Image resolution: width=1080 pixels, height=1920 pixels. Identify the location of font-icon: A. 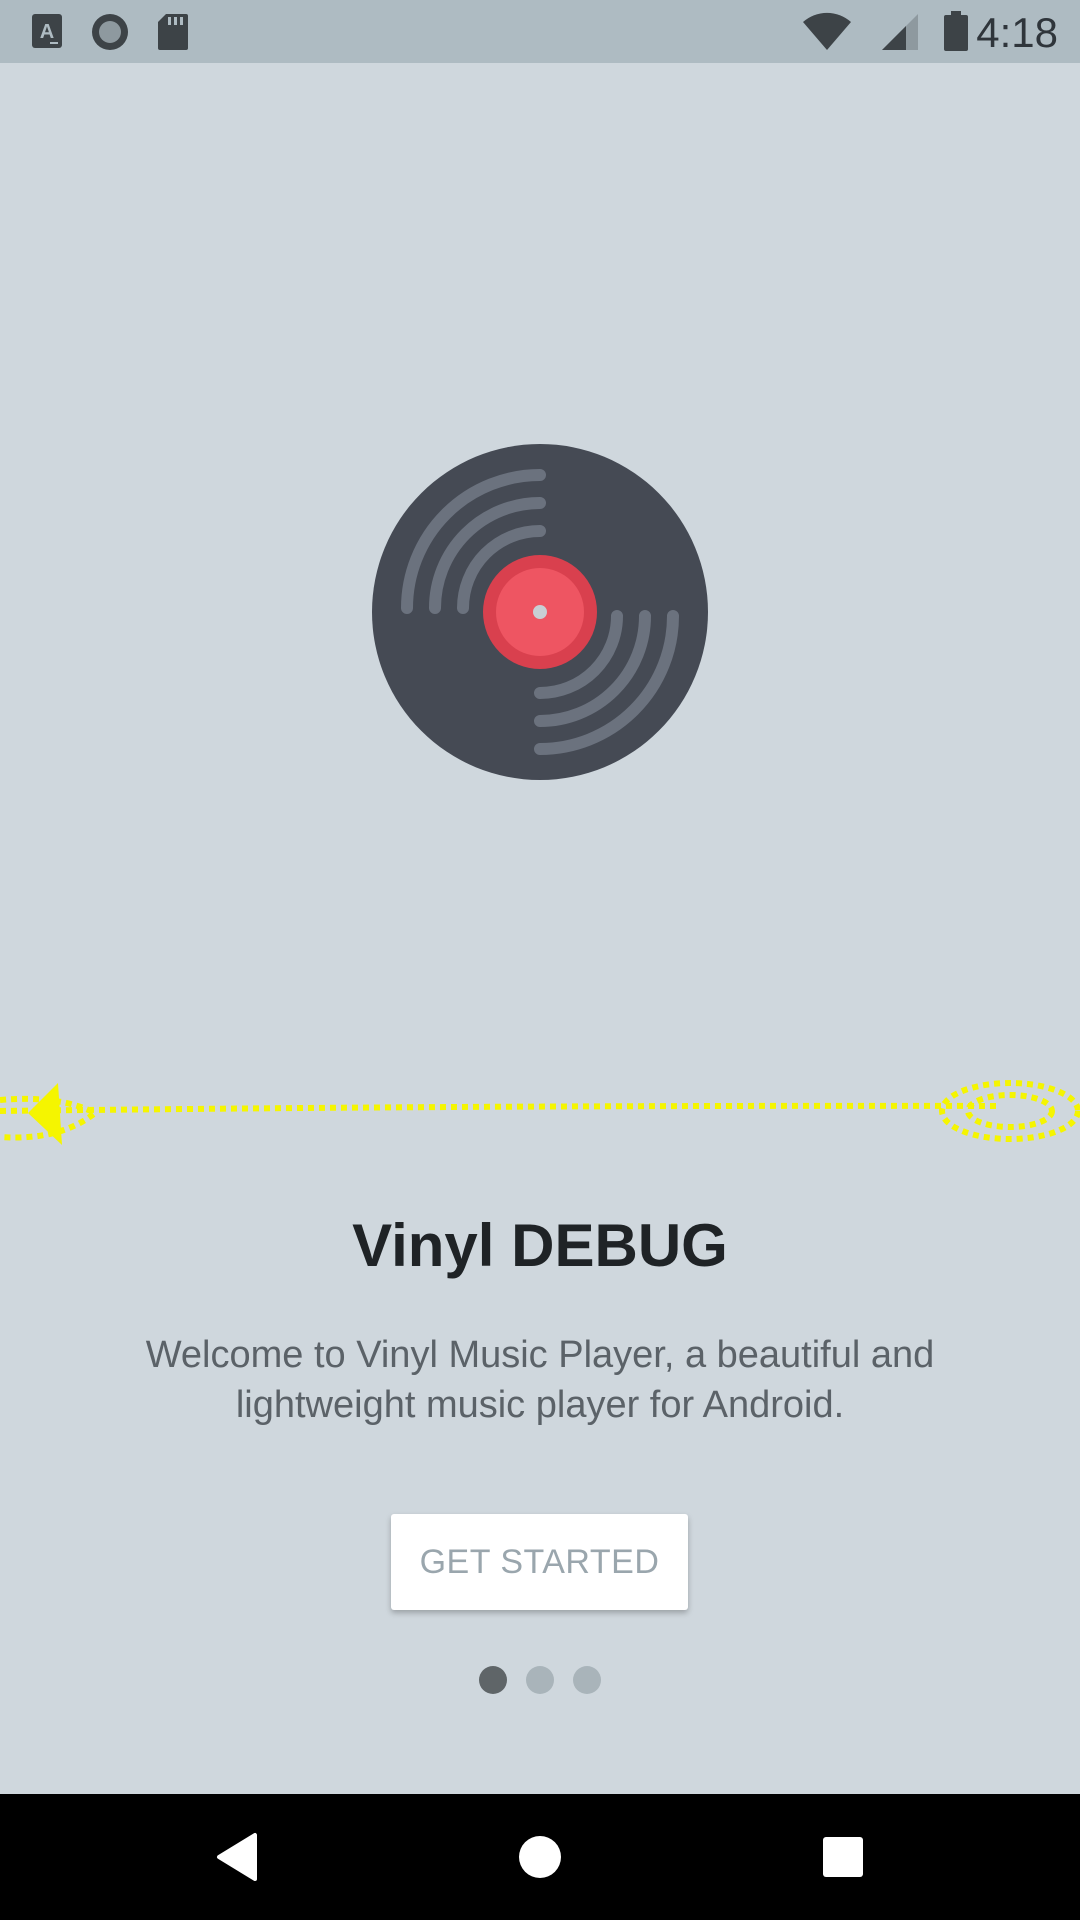
(47, 33).